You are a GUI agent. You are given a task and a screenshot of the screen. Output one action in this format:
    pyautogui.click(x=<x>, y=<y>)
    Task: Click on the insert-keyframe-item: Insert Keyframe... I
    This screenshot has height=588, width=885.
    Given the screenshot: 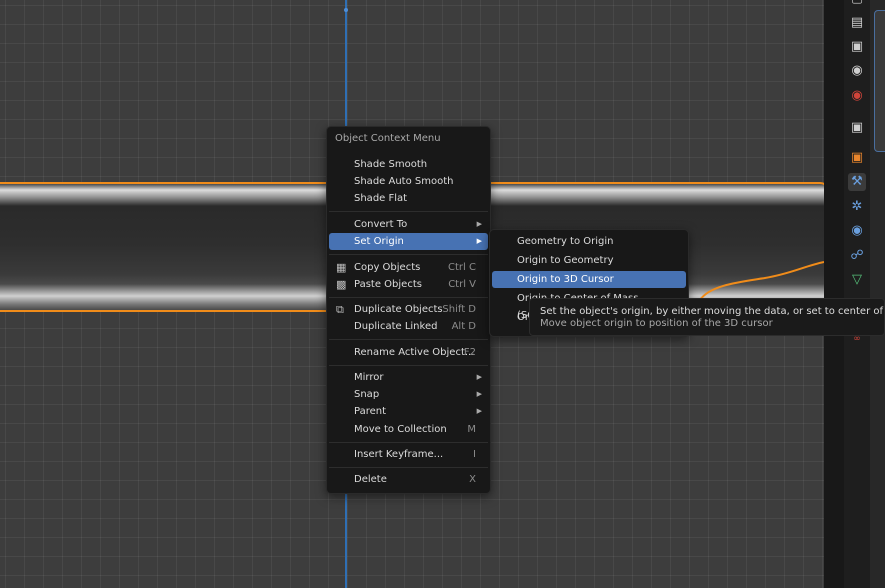 What is the action you would take?
    pyautogui.click(x=408, y=454)
    